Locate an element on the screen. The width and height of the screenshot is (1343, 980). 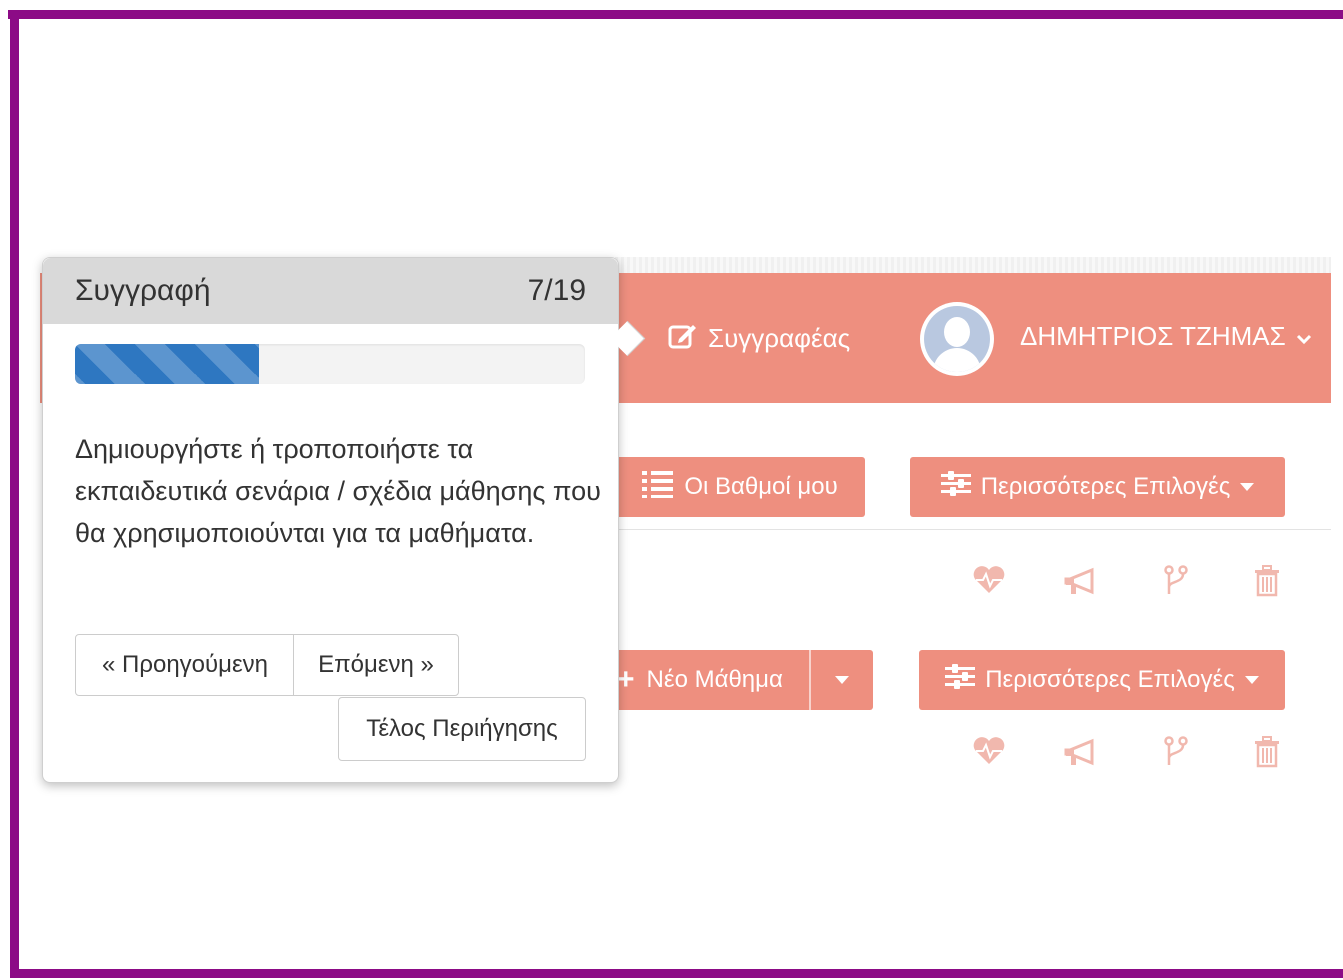
author-menu-link: Συγγραφέας is located at coordinates (759, 338).